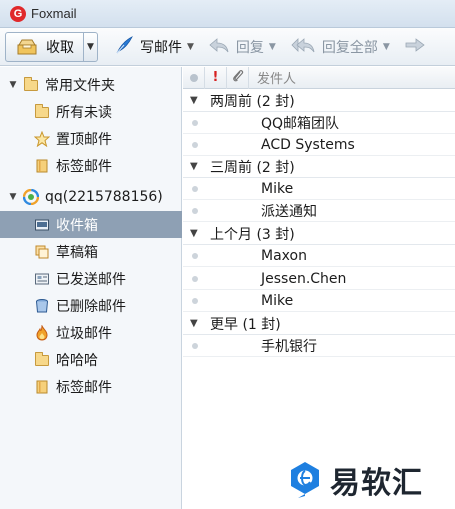  I want to click on message-row: QQ邮箱团队, so click(319, 123).